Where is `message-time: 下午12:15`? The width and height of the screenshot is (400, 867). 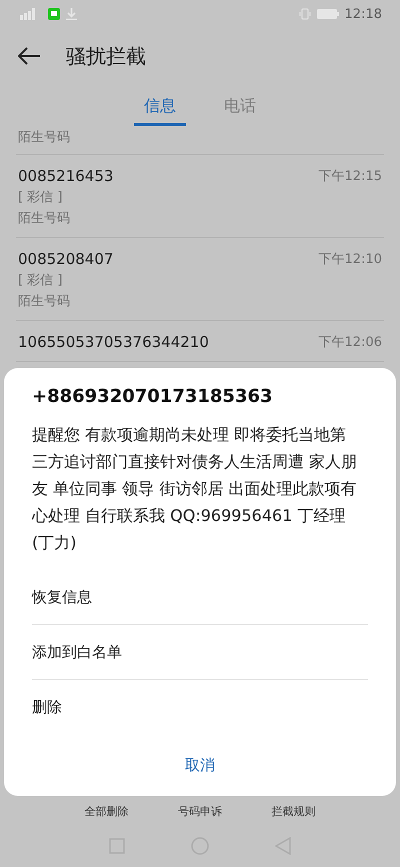 message-time: 下午12:15 is located at coordinates (350, 176).